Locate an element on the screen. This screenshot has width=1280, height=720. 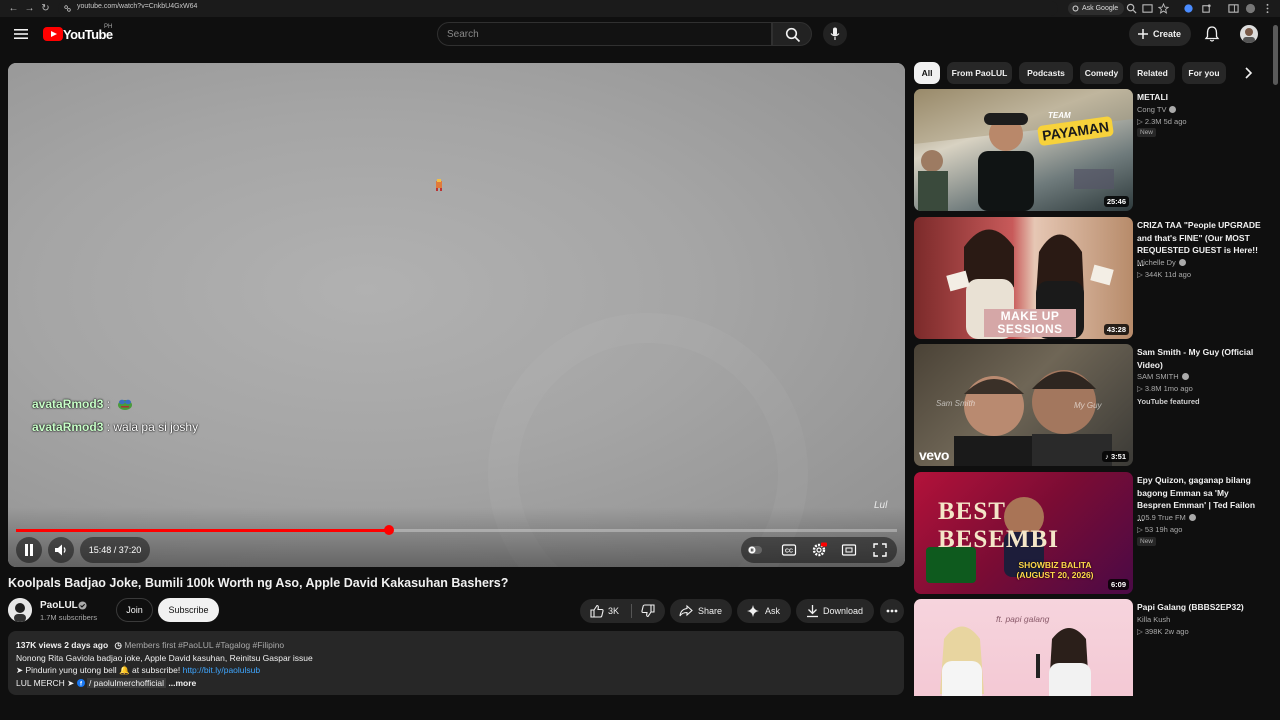
ask-google-button: Ask Google is located at coordinates (1096, 8).